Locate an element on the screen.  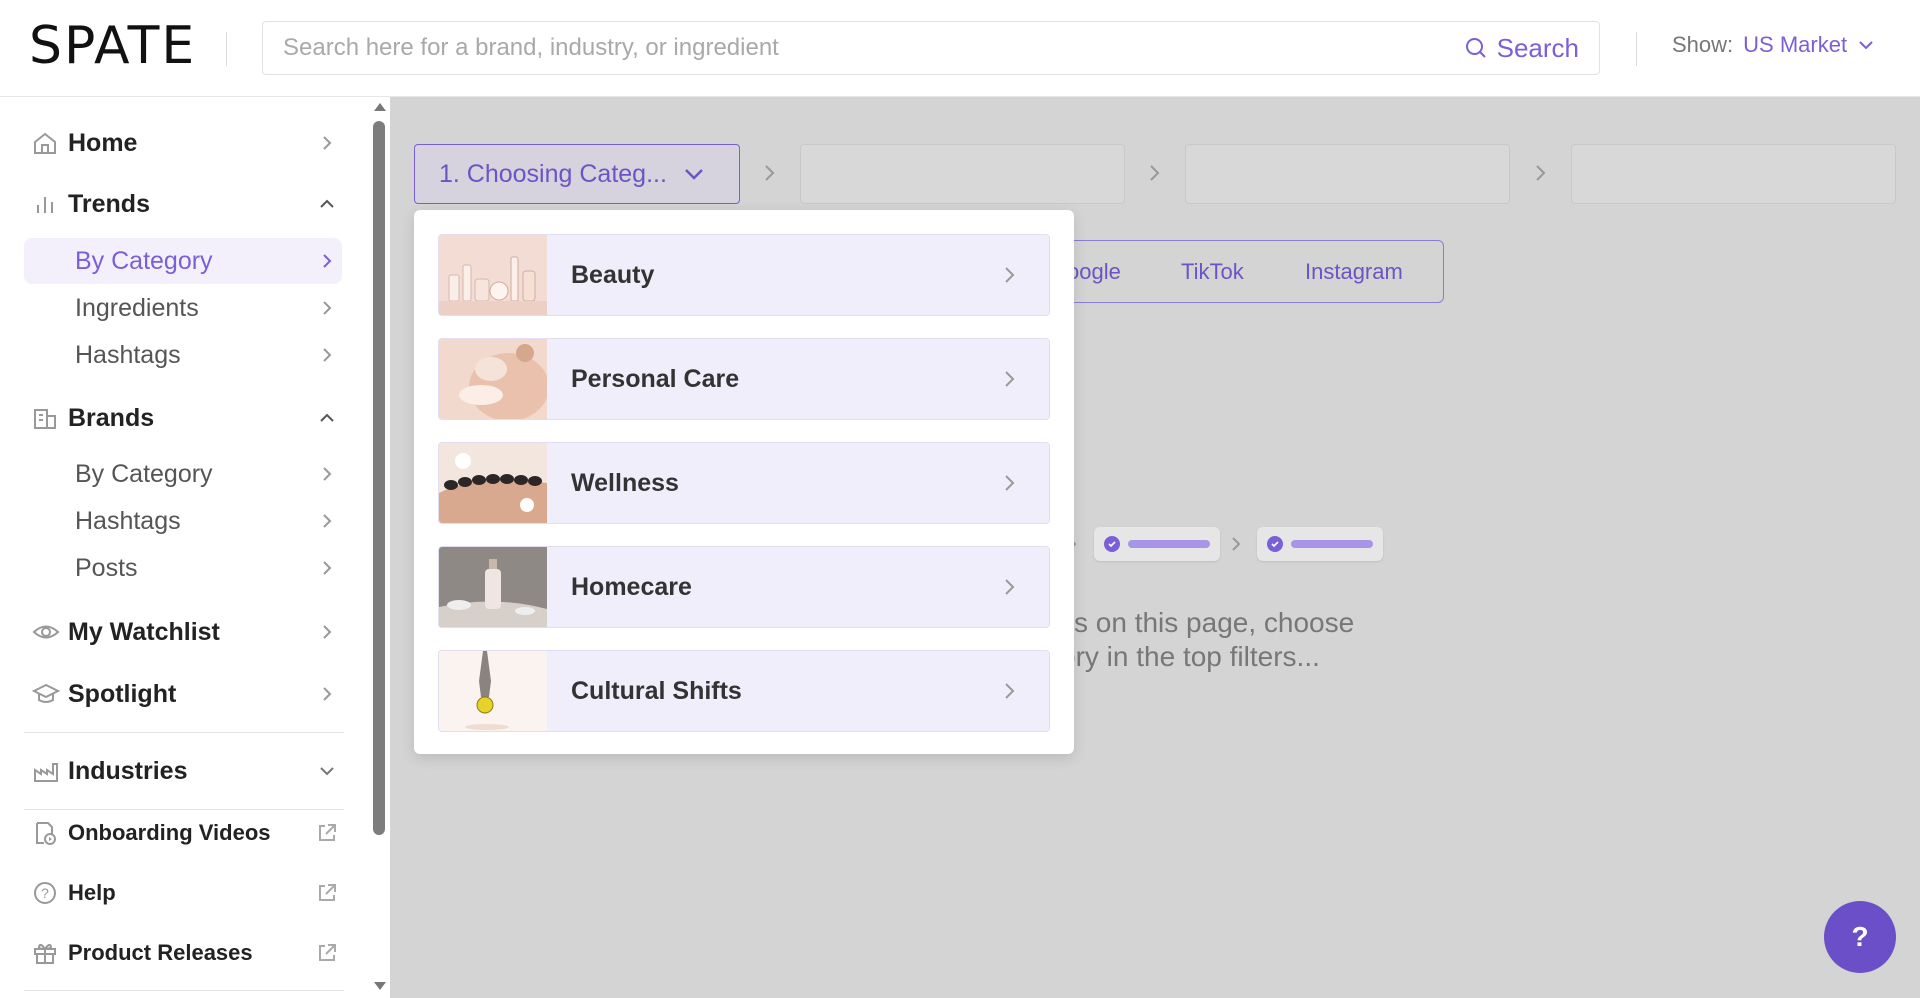
show-label: Show: is located at coordinates (1703, 44).